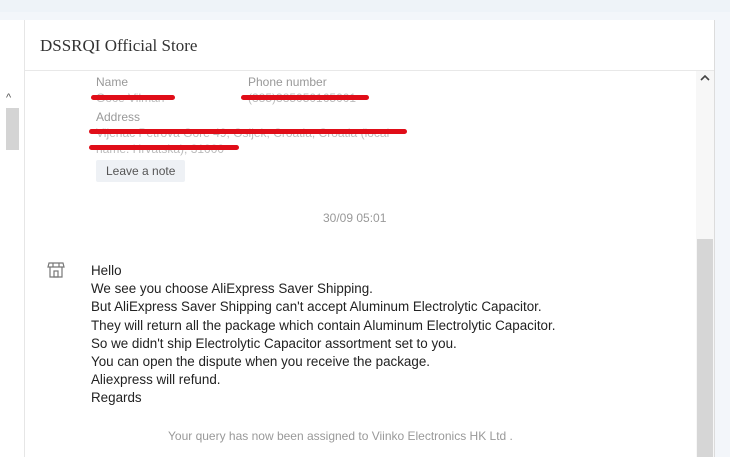 Image resolution: width=730 pixels, height=457 pixels. What do you see at coordinates (119, 45) in the screenshot?
I see `store-title: DSSRQI Official Store` at bounding box center [119, 45].